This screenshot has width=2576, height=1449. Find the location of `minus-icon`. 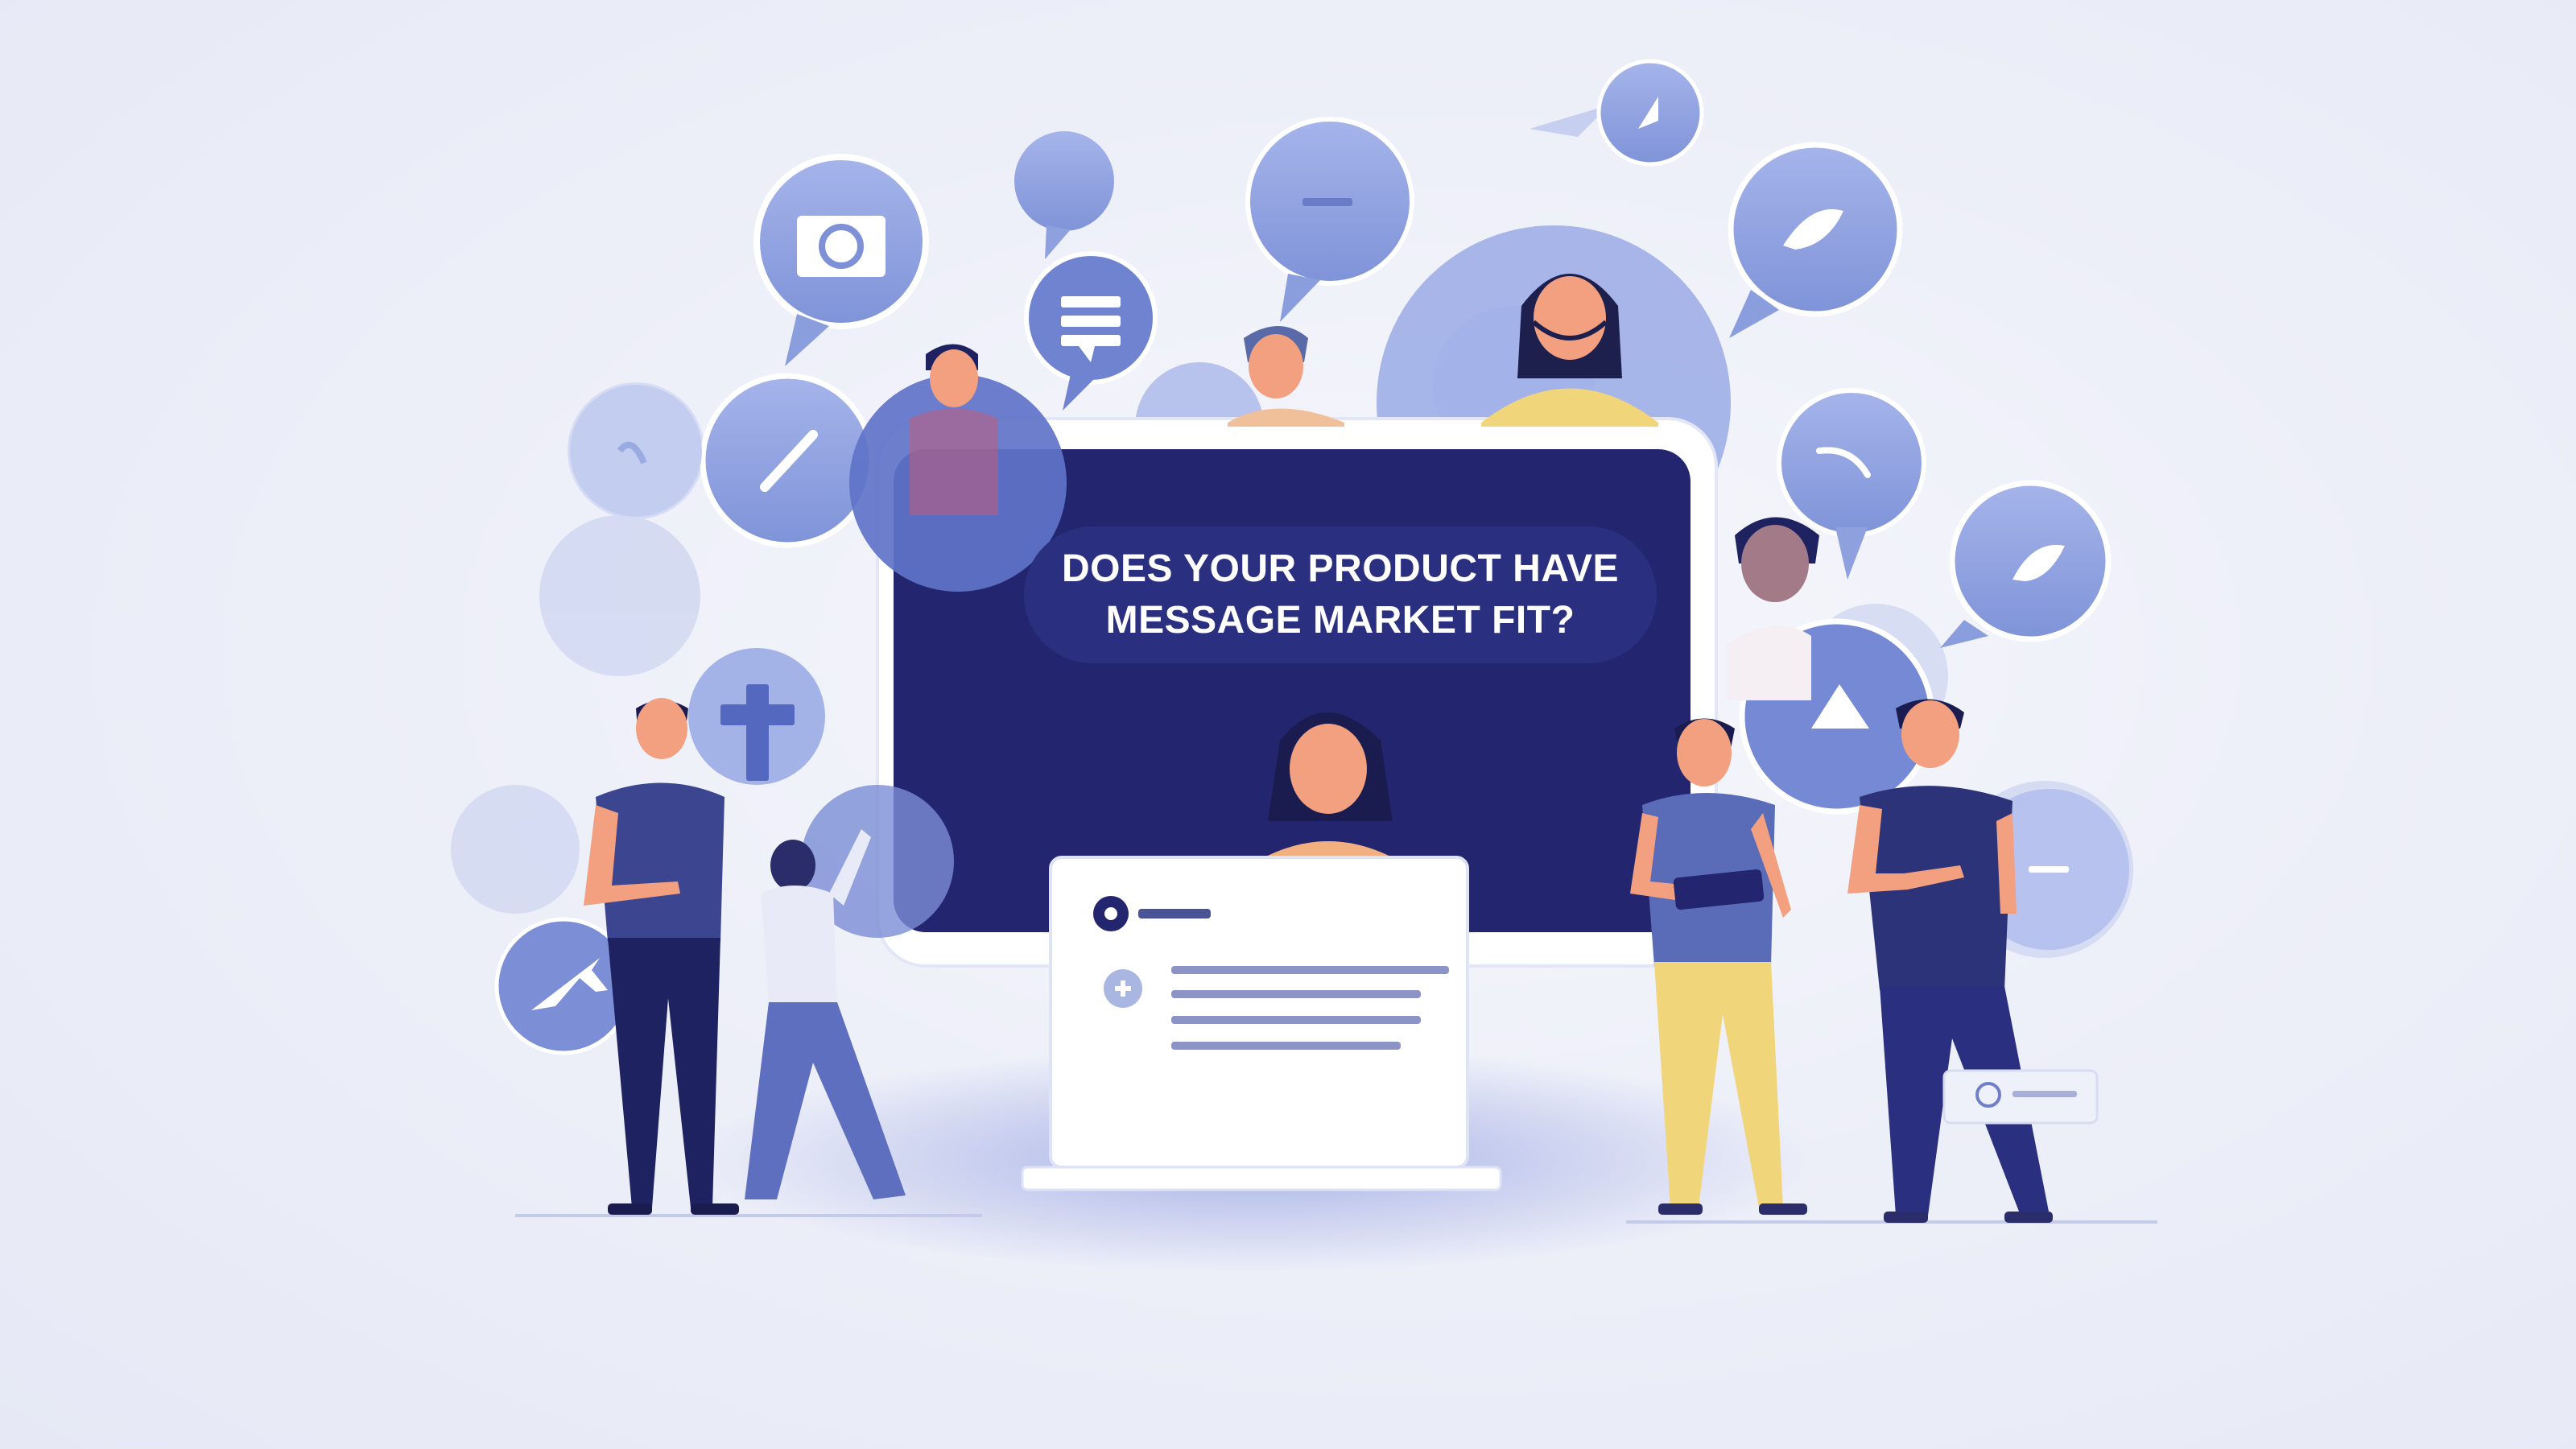

minus-icon is located at coordinates (1327, 202).